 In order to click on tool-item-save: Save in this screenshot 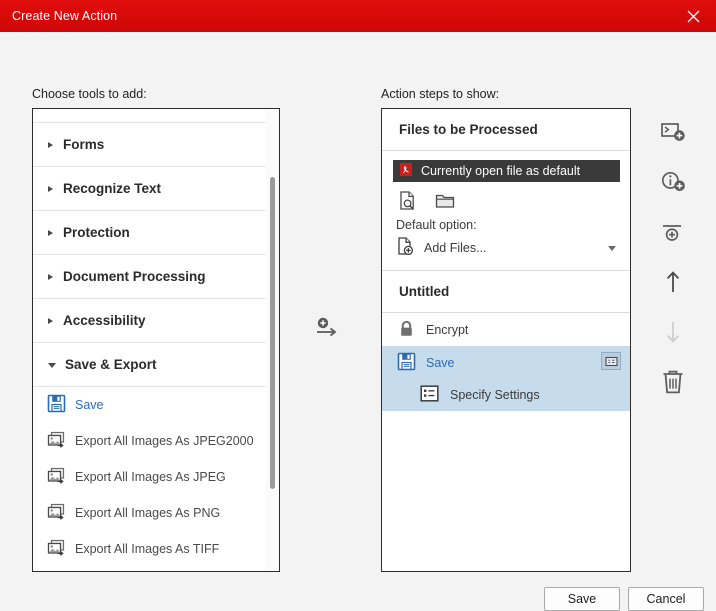, I will do `click(156, 405)`.